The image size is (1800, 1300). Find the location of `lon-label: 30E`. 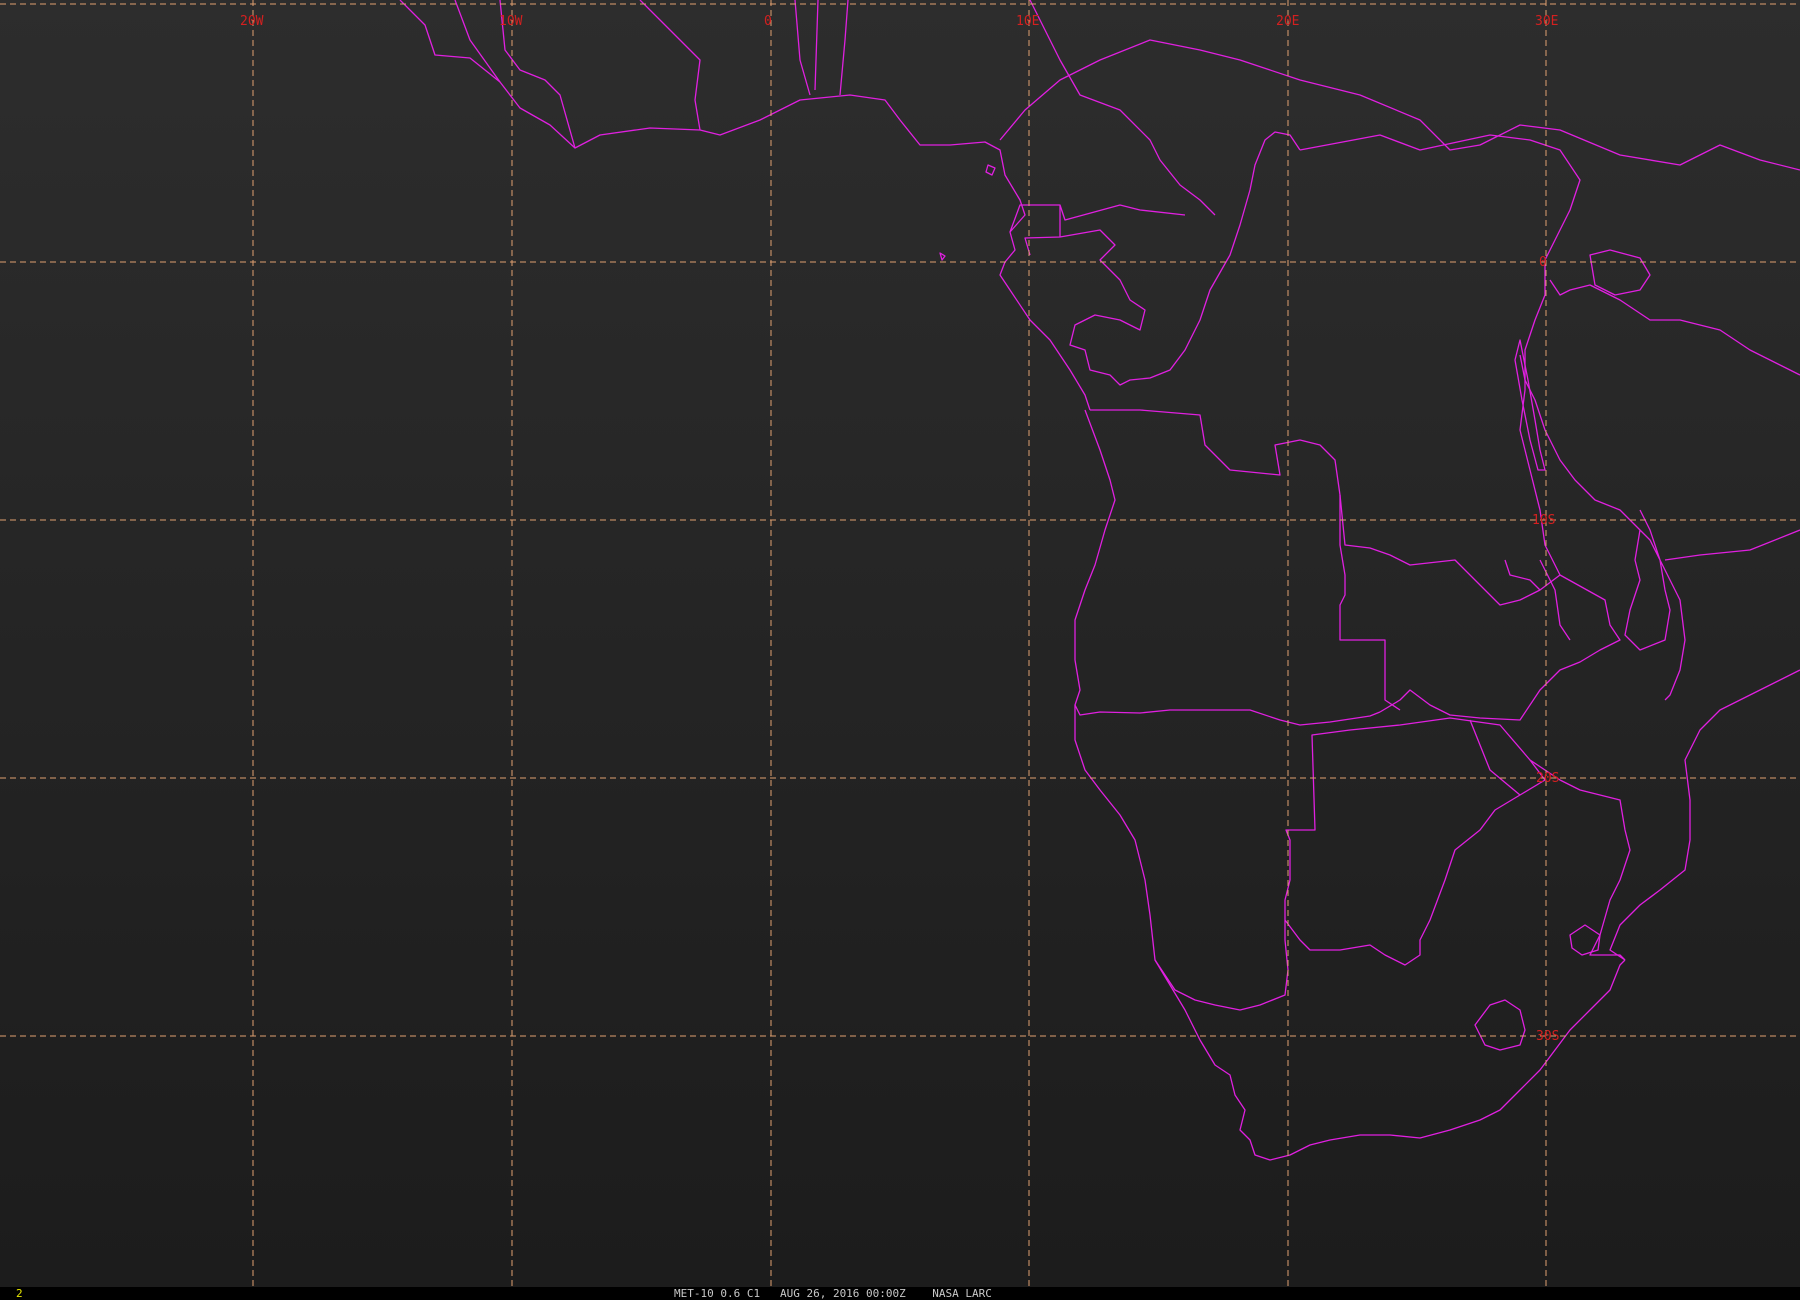

lon-label: 30E is located at coordinates (1546, 21).